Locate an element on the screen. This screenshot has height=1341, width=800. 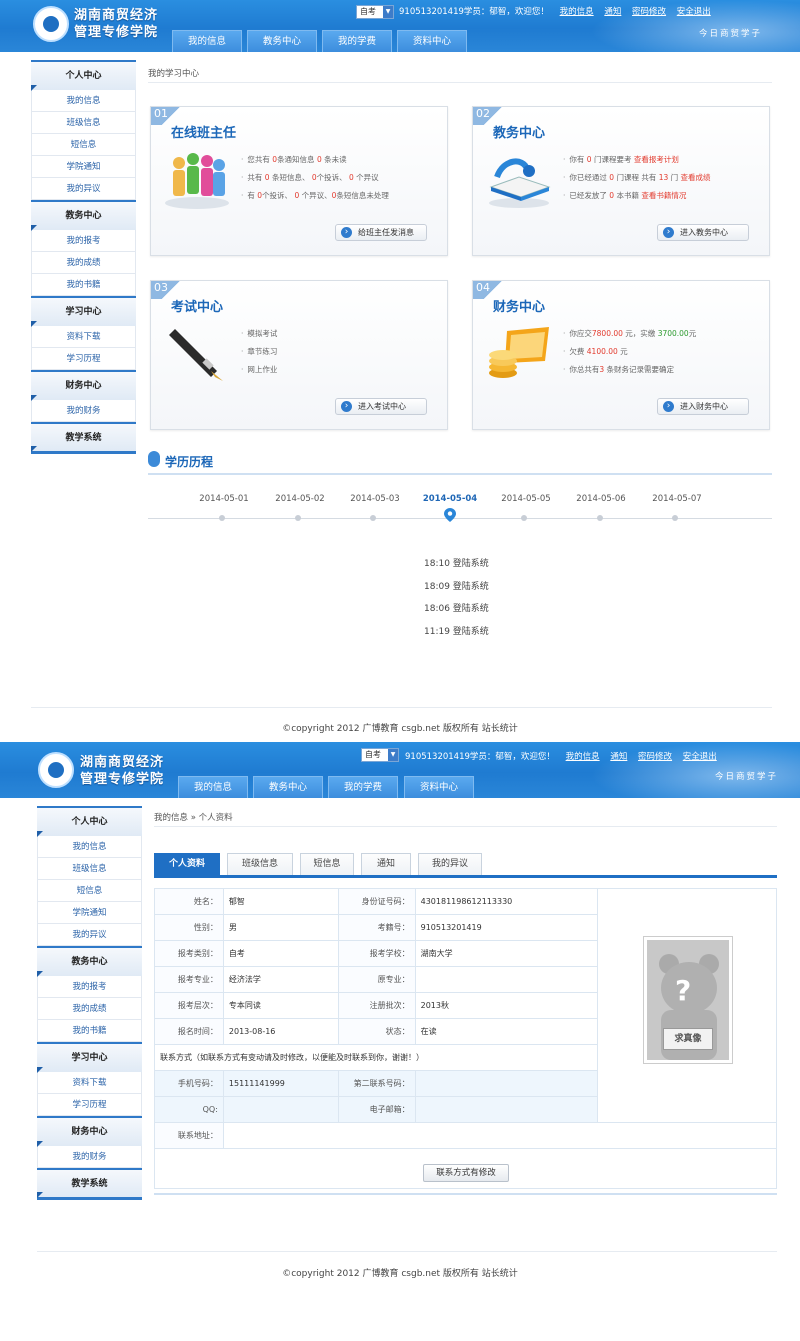
tab-class-info: 班级信息 is located at coordinates (260, 864).